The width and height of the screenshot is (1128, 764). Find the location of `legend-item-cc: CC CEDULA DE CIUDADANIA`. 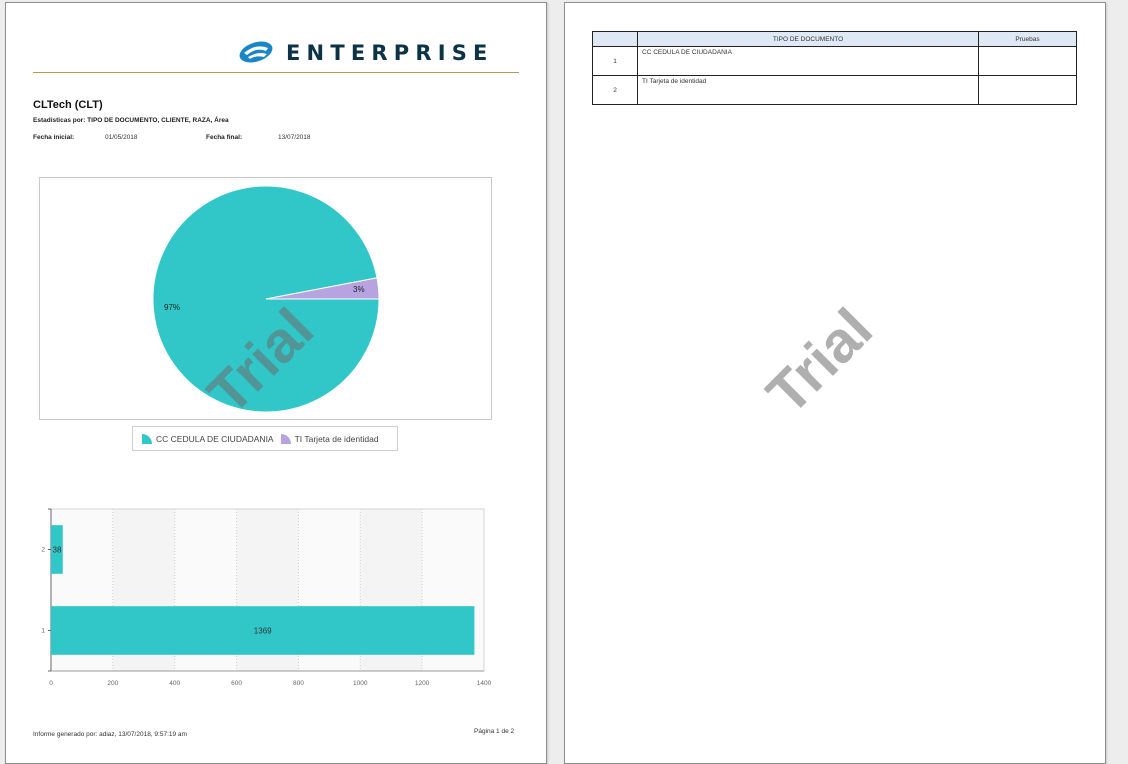

legend-item-cc: CC CEDULA DE CIUDADANIA is located at coordinates (207, 439).